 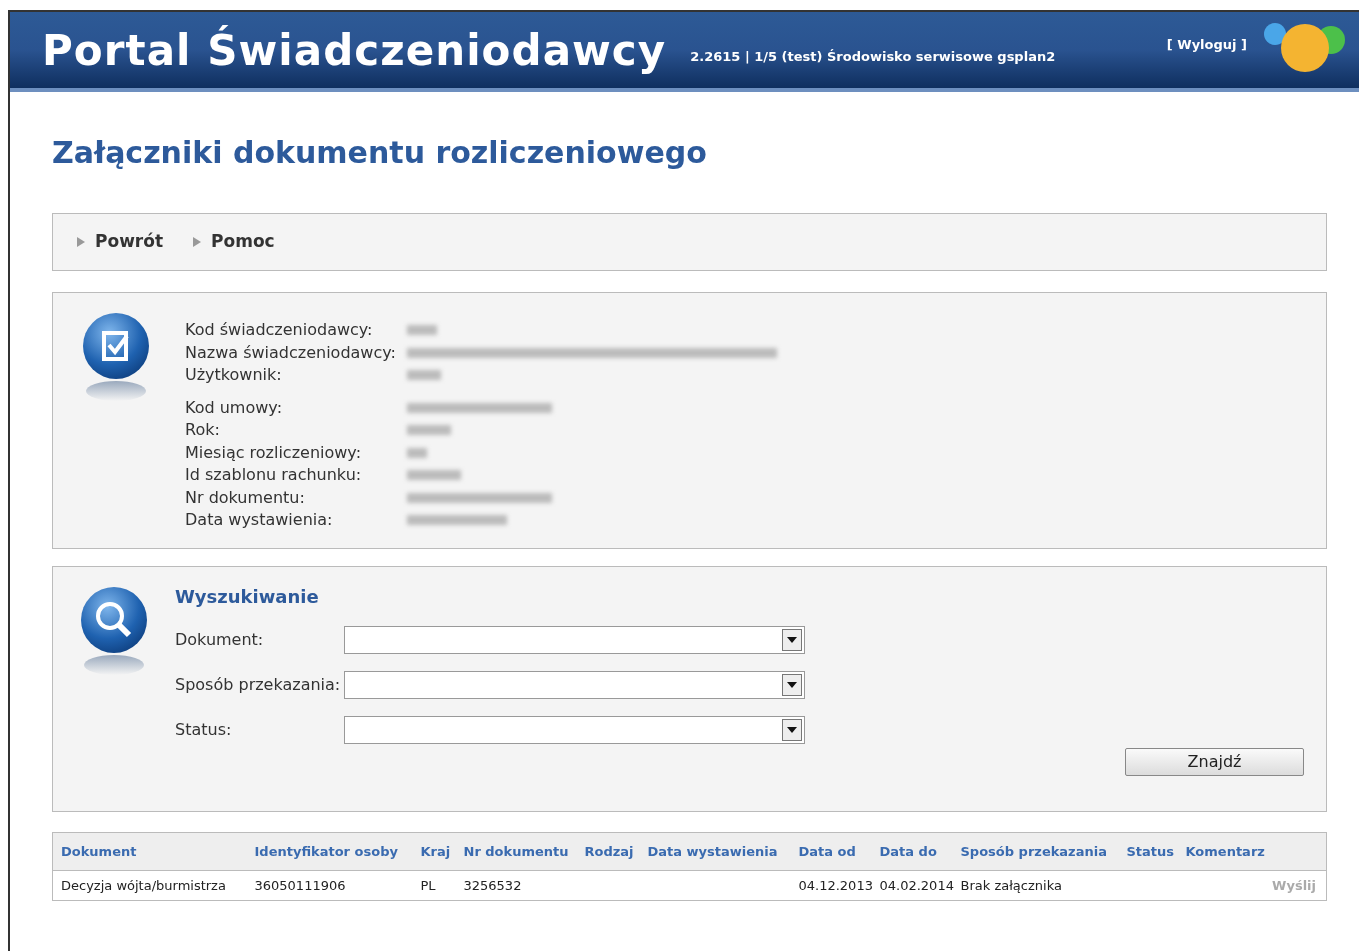 What do you see at coordinates (279, 330) in the screenshot?
I see `field-label: Kod świadczeniodawcy:` at bounding box center [279, 330].